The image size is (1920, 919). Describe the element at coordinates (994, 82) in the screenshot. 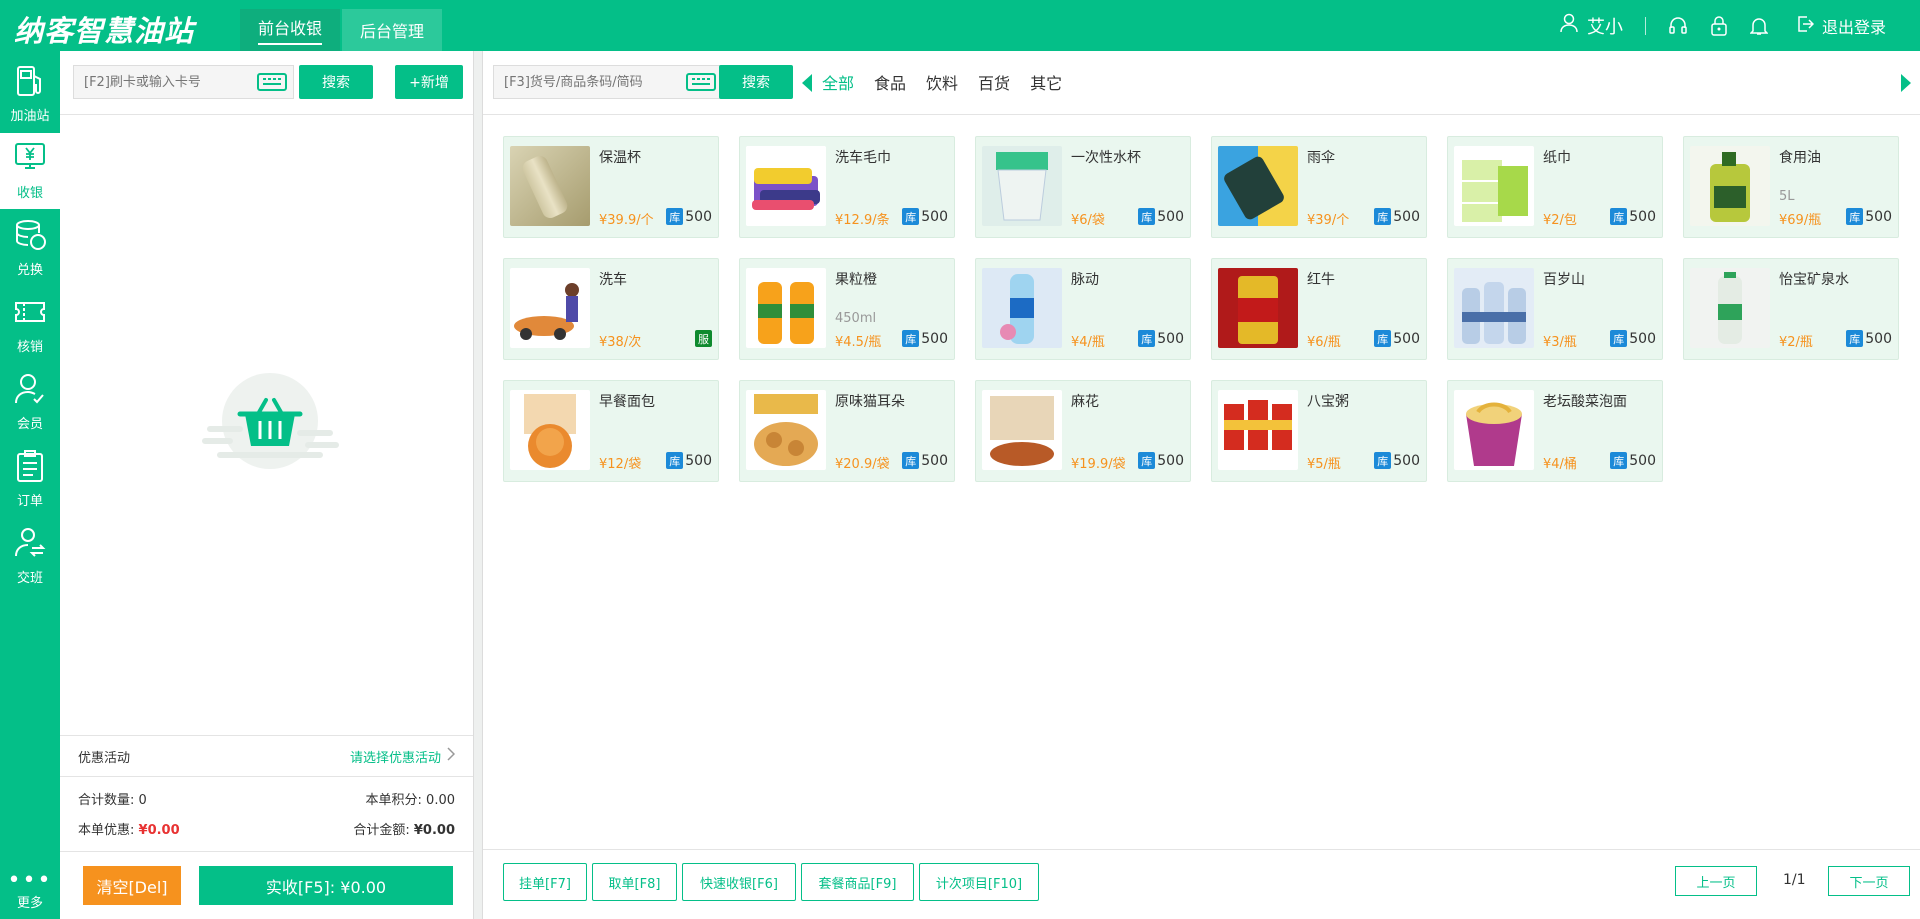

I see `category-tab-goods: 百货` at that location.